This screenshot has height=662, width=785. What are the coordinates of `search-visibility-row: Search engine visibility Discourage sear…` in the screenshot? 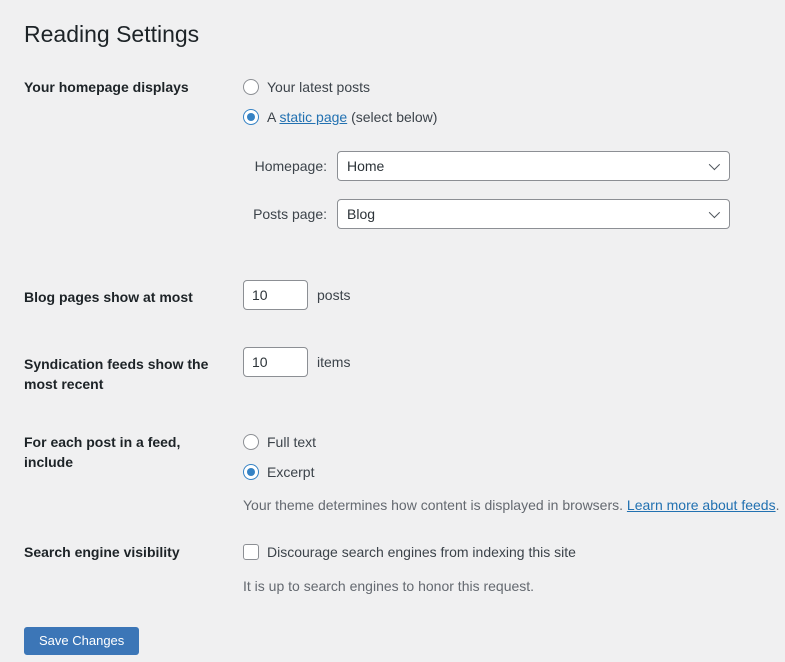 It's located at (394, 569).